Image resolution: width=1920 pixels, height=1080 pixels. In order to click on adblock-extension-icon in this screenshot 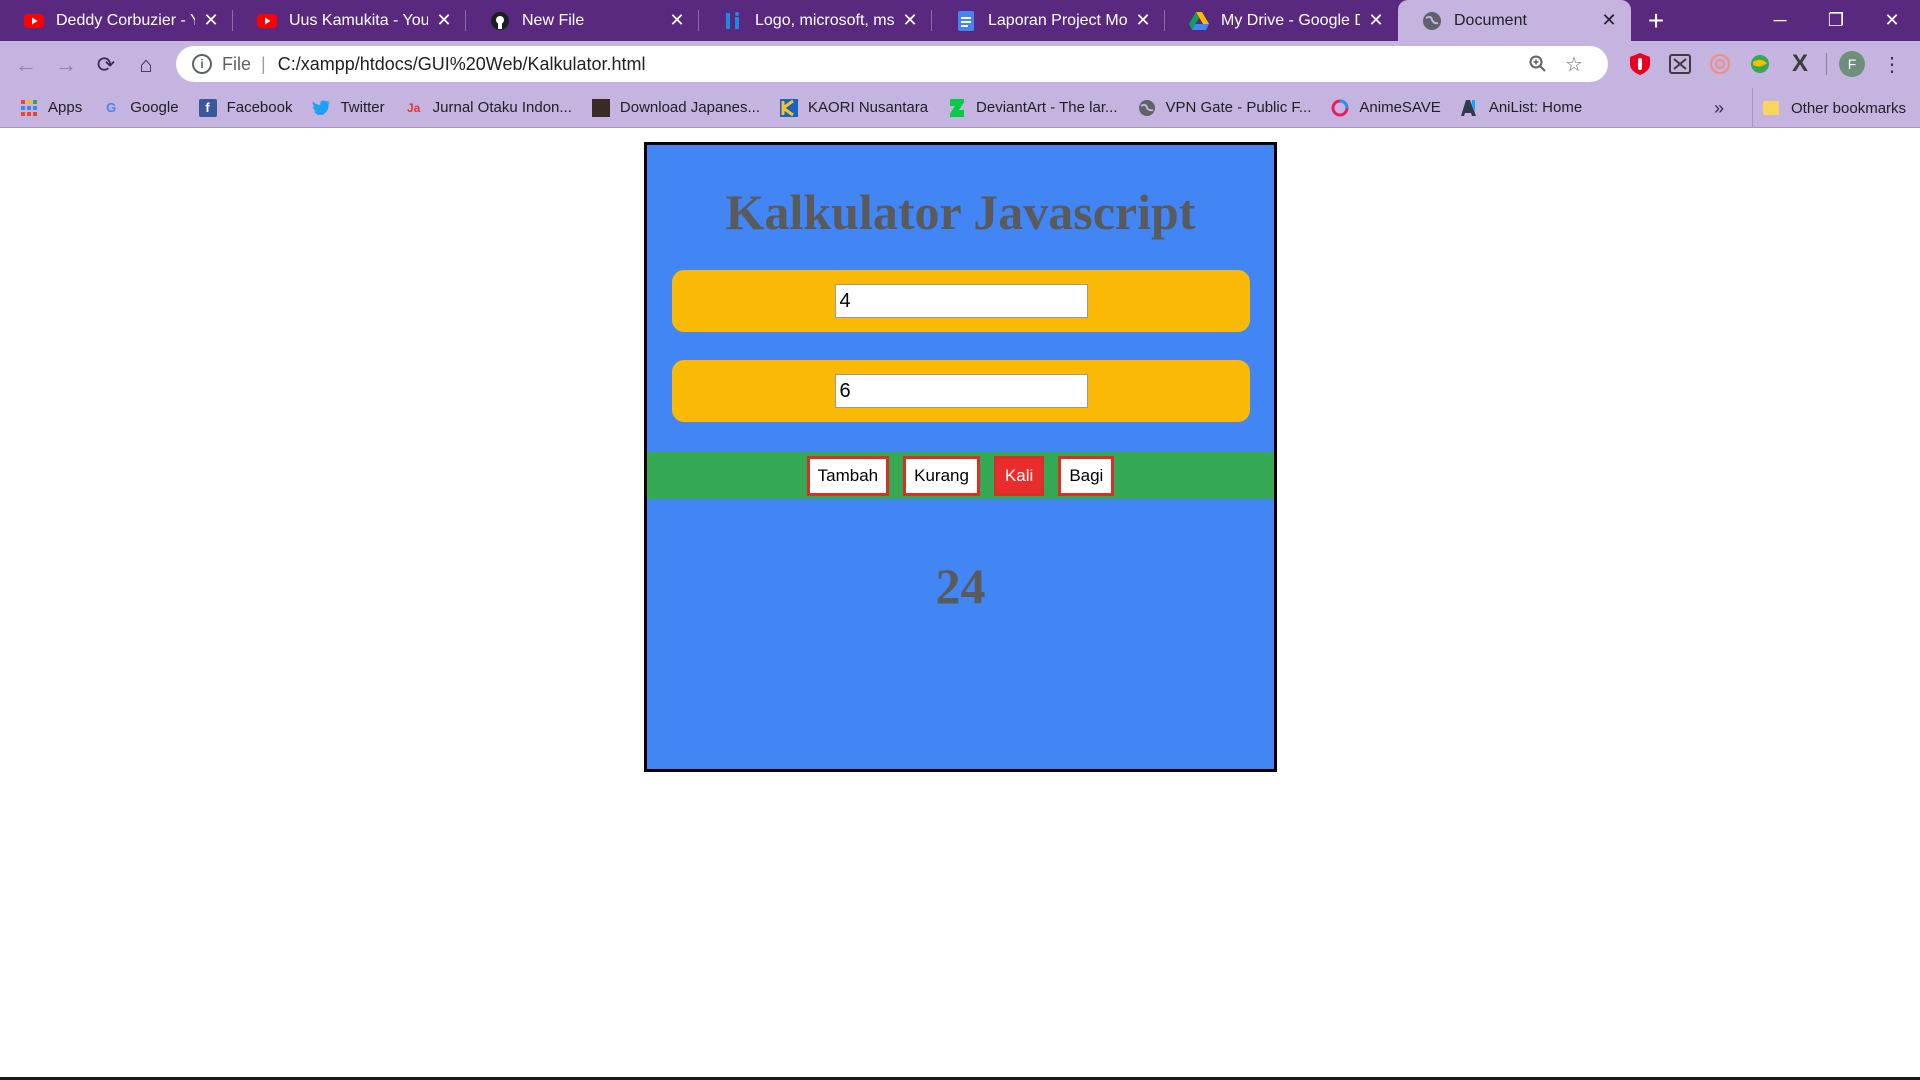, I will do `click(1640, 64)`.